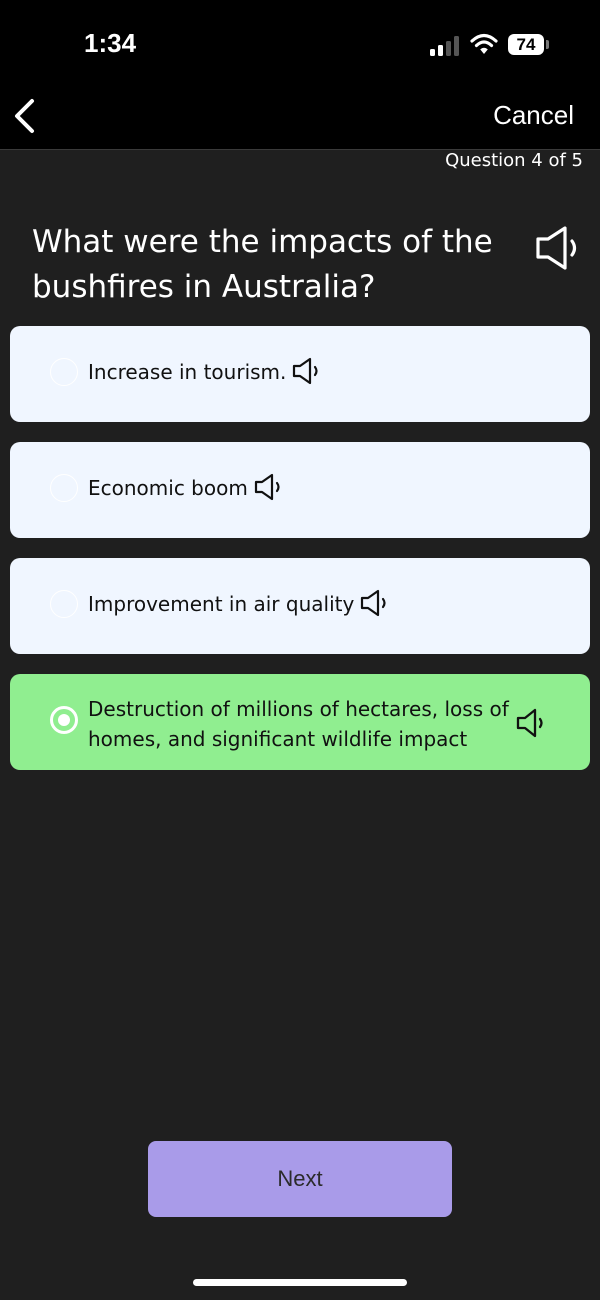  What do you see at coordinates (64, 720) in the screenshot?
I see `radio-button-selected` at bounding box center [64, 720].